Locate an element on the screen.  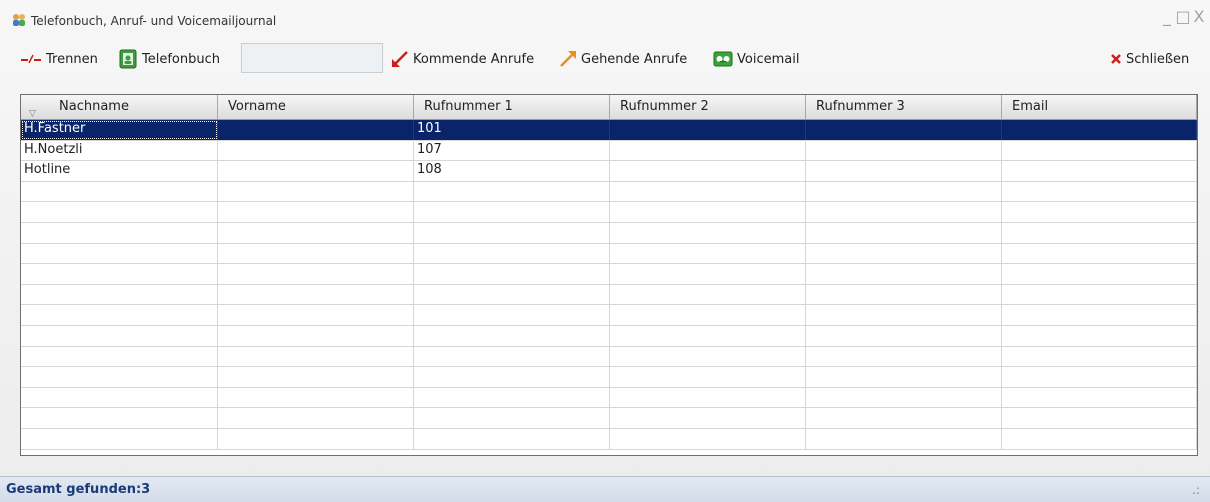
kommende-anrufe-button: Kommende Anrufe is located at coordinates (462, 59).